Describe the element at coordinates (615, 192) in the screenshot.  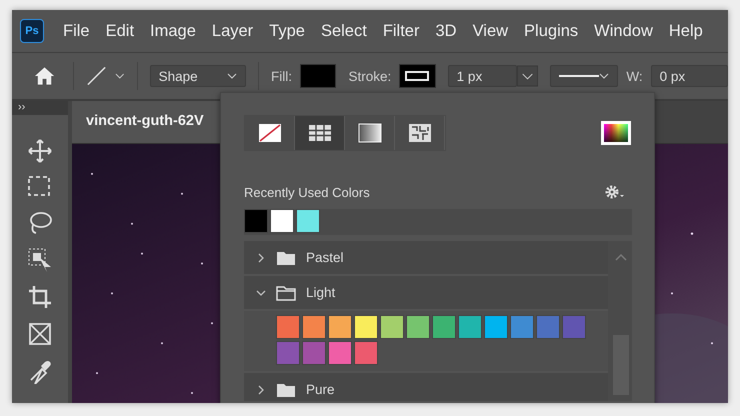
I see `settings-icon` at that location.